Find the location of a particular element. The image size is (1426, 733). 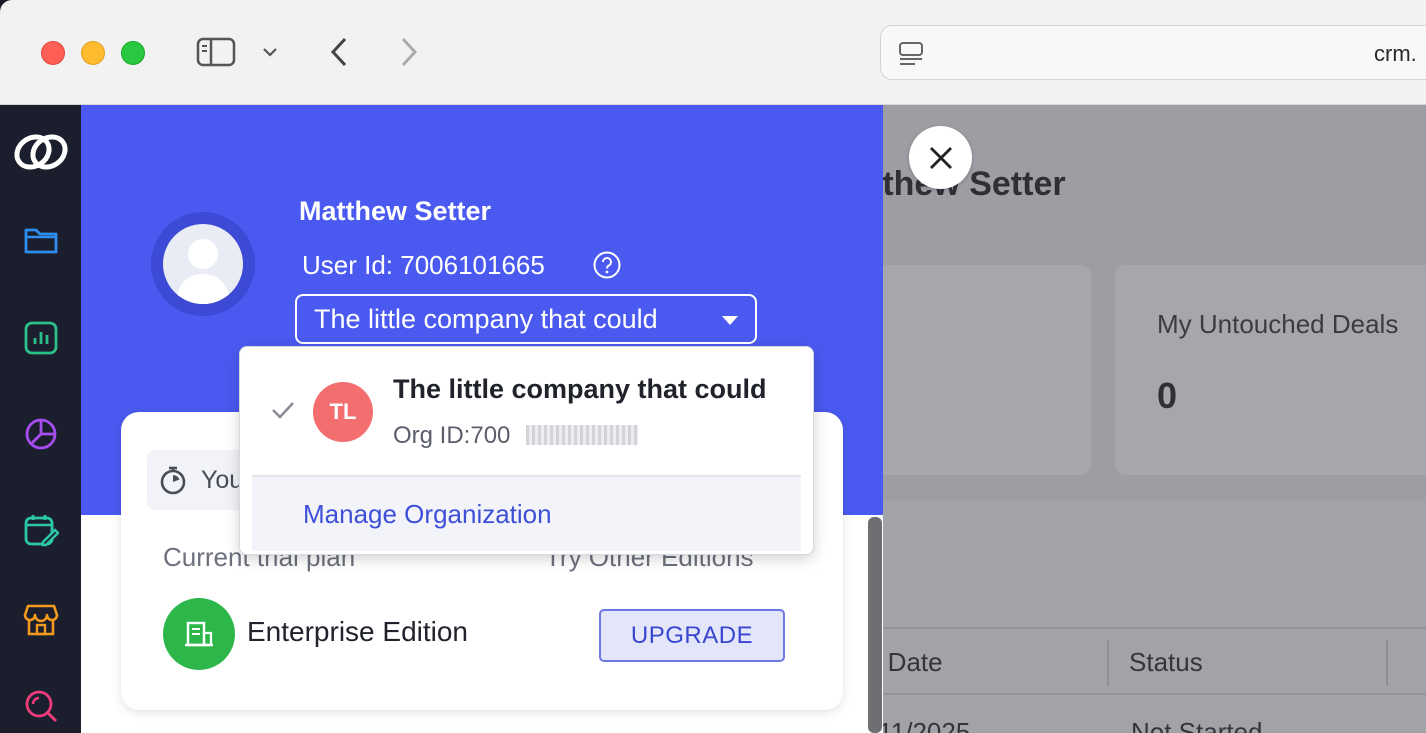

back-arrow-icon is located at coordinates (339, 52).